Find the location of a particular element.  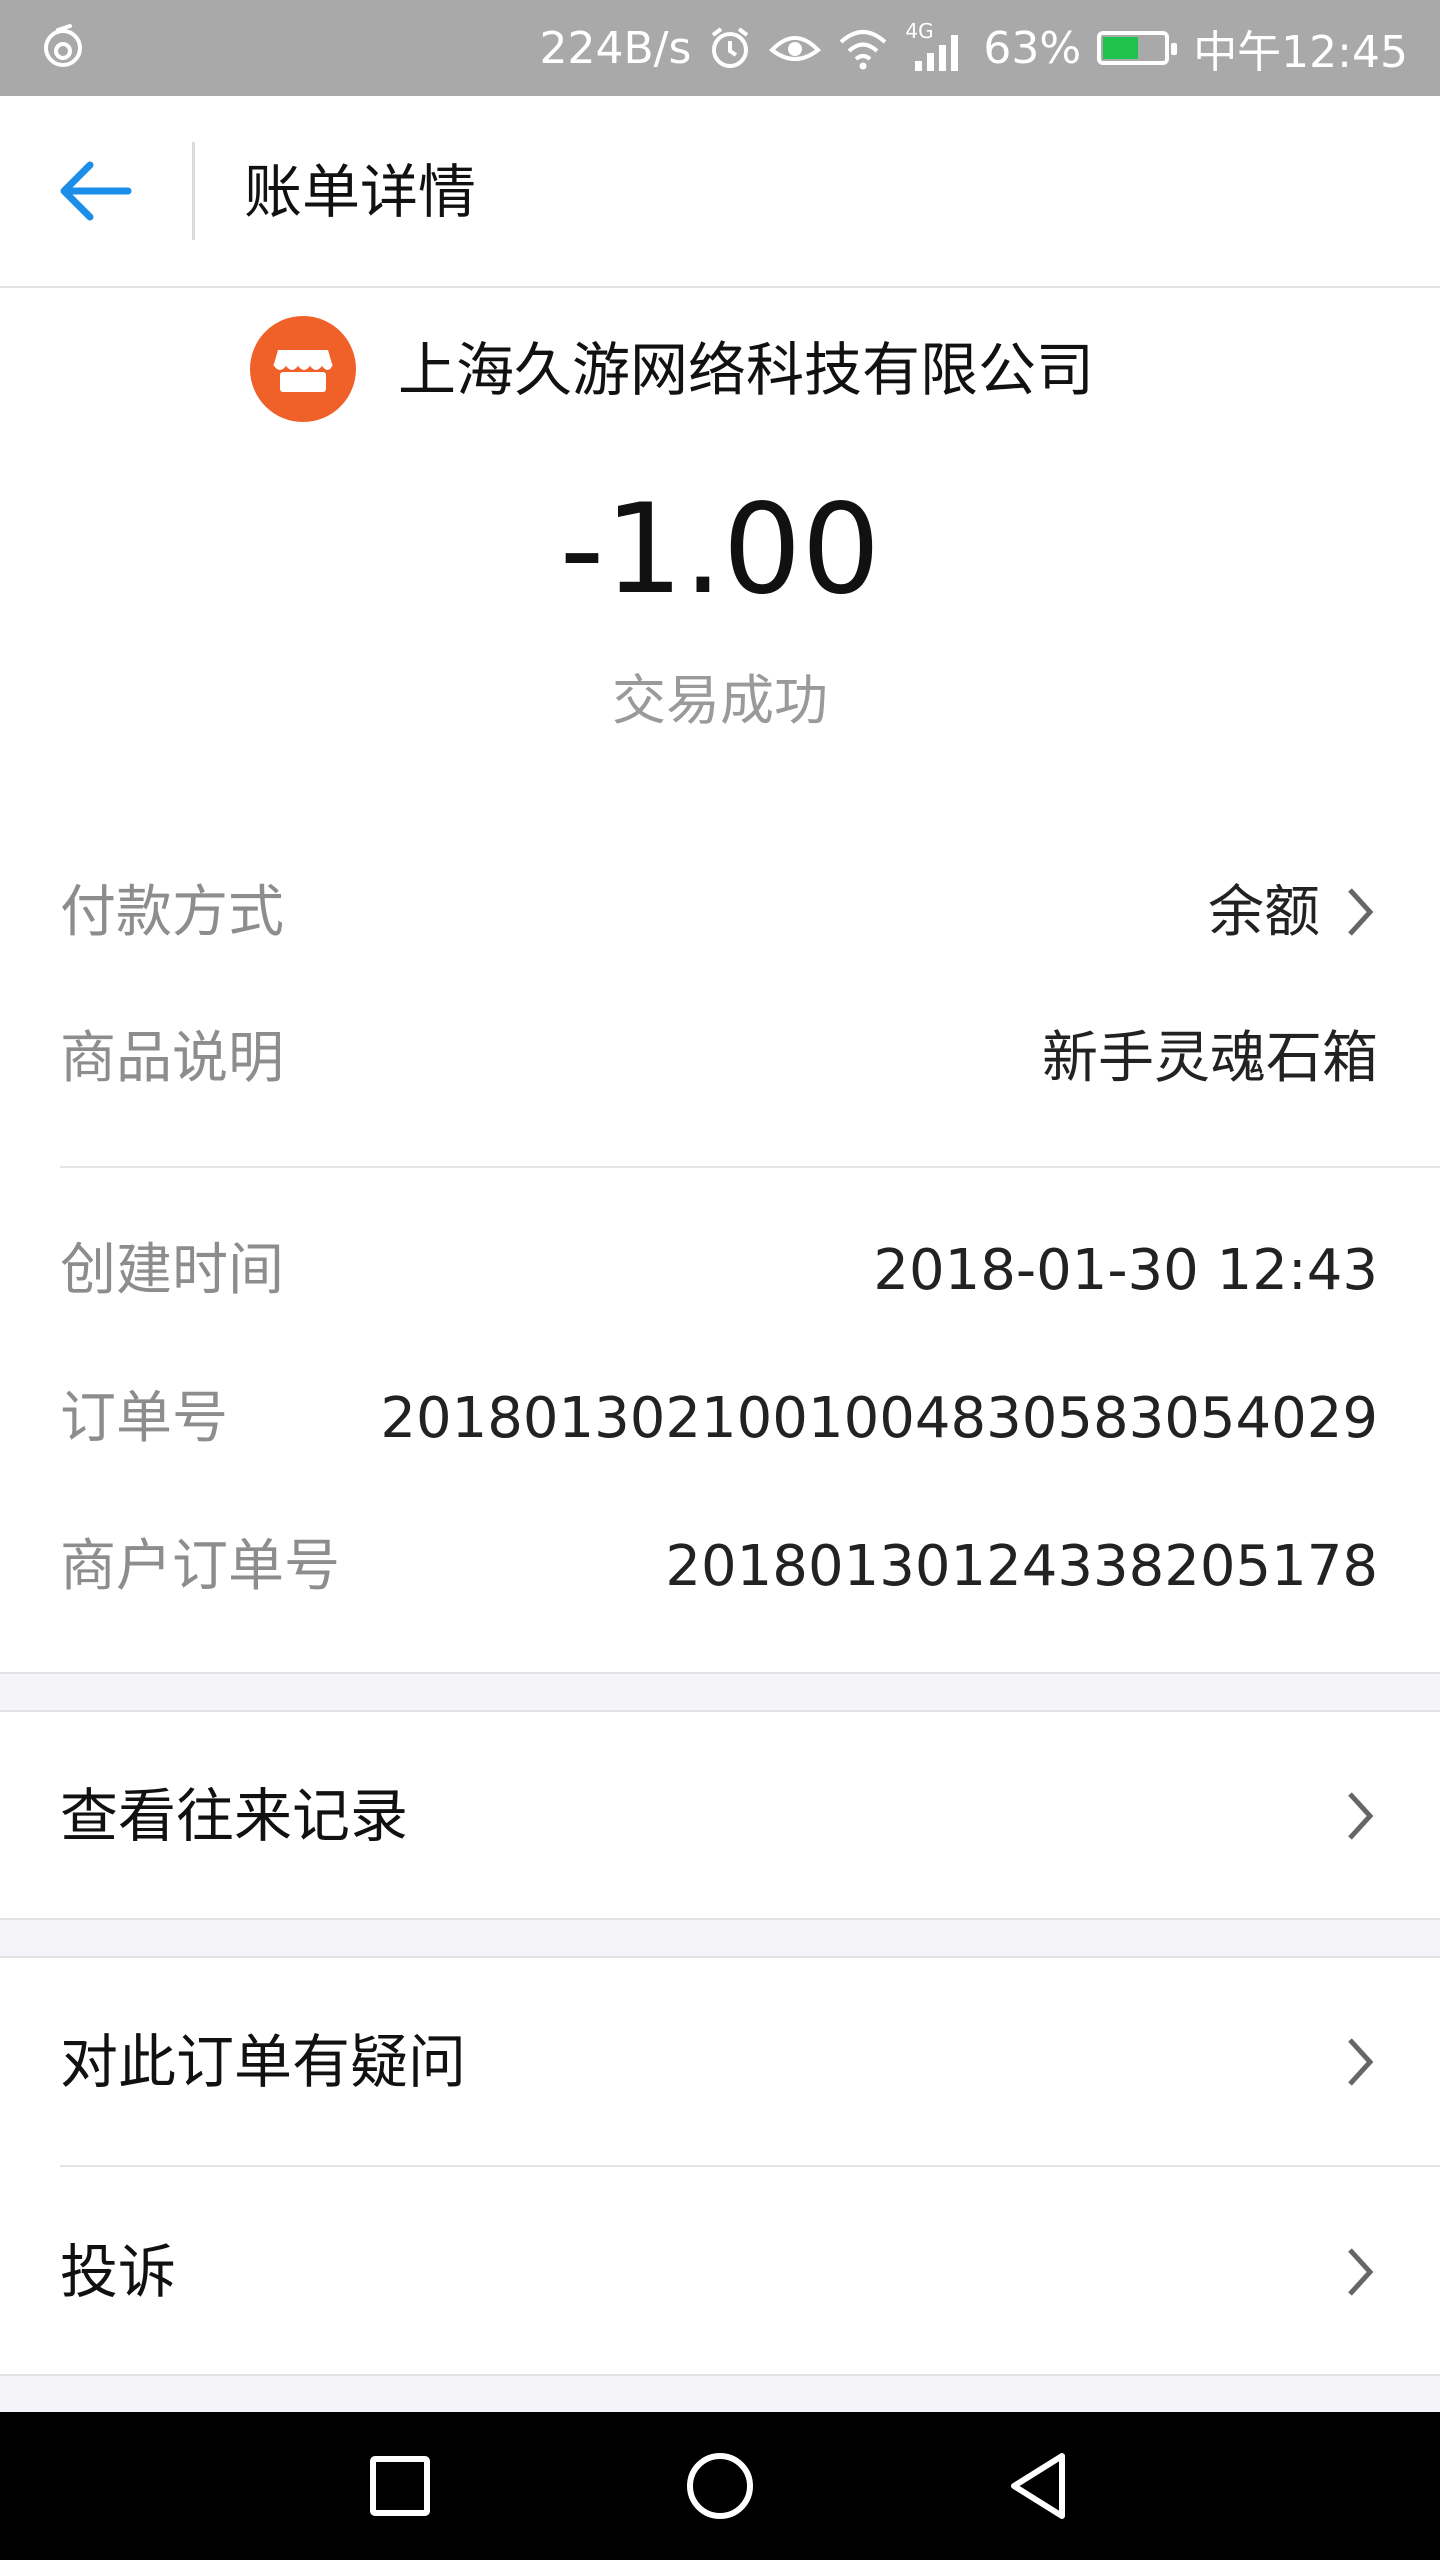

created-time-value: 2018-01-30 12:43 is located at coordinates (1125, 1270).